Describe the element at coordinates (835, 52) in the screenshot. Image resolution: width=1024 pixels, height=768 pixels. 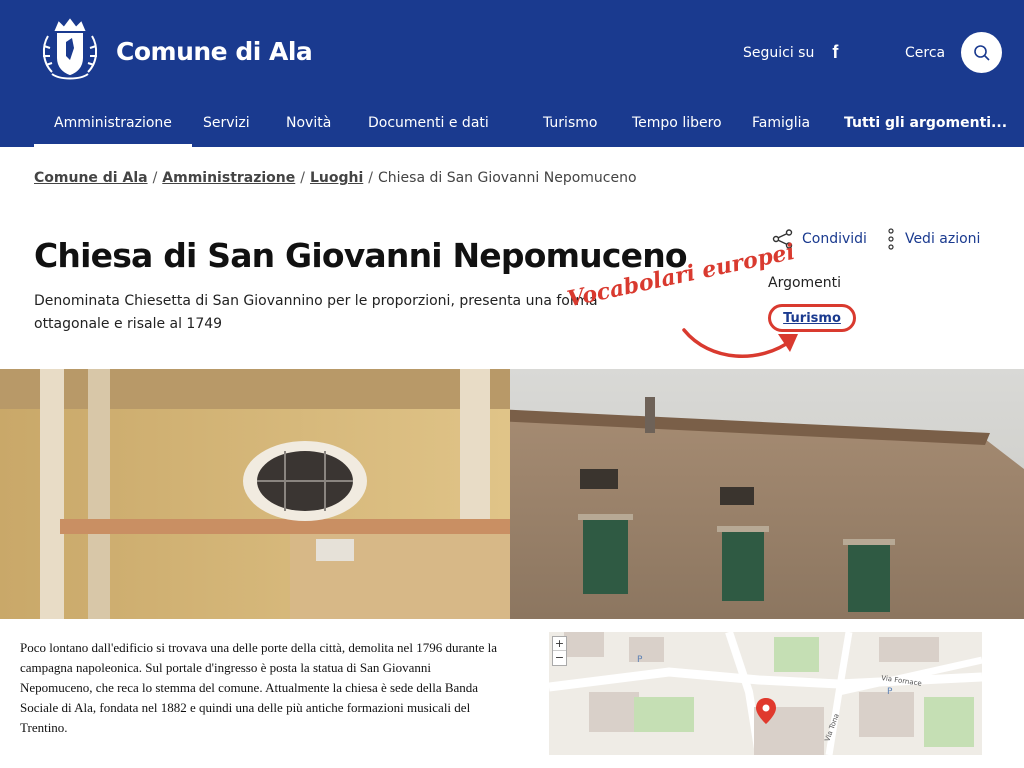
I see `facebook-icon: f` at that location.